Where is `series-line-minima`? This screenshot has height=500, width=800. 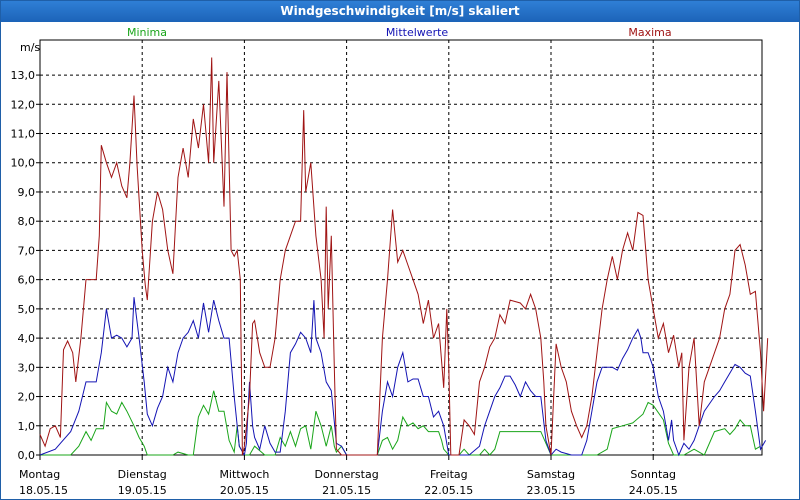 series-line-minima is located at coordinates (400, 423).